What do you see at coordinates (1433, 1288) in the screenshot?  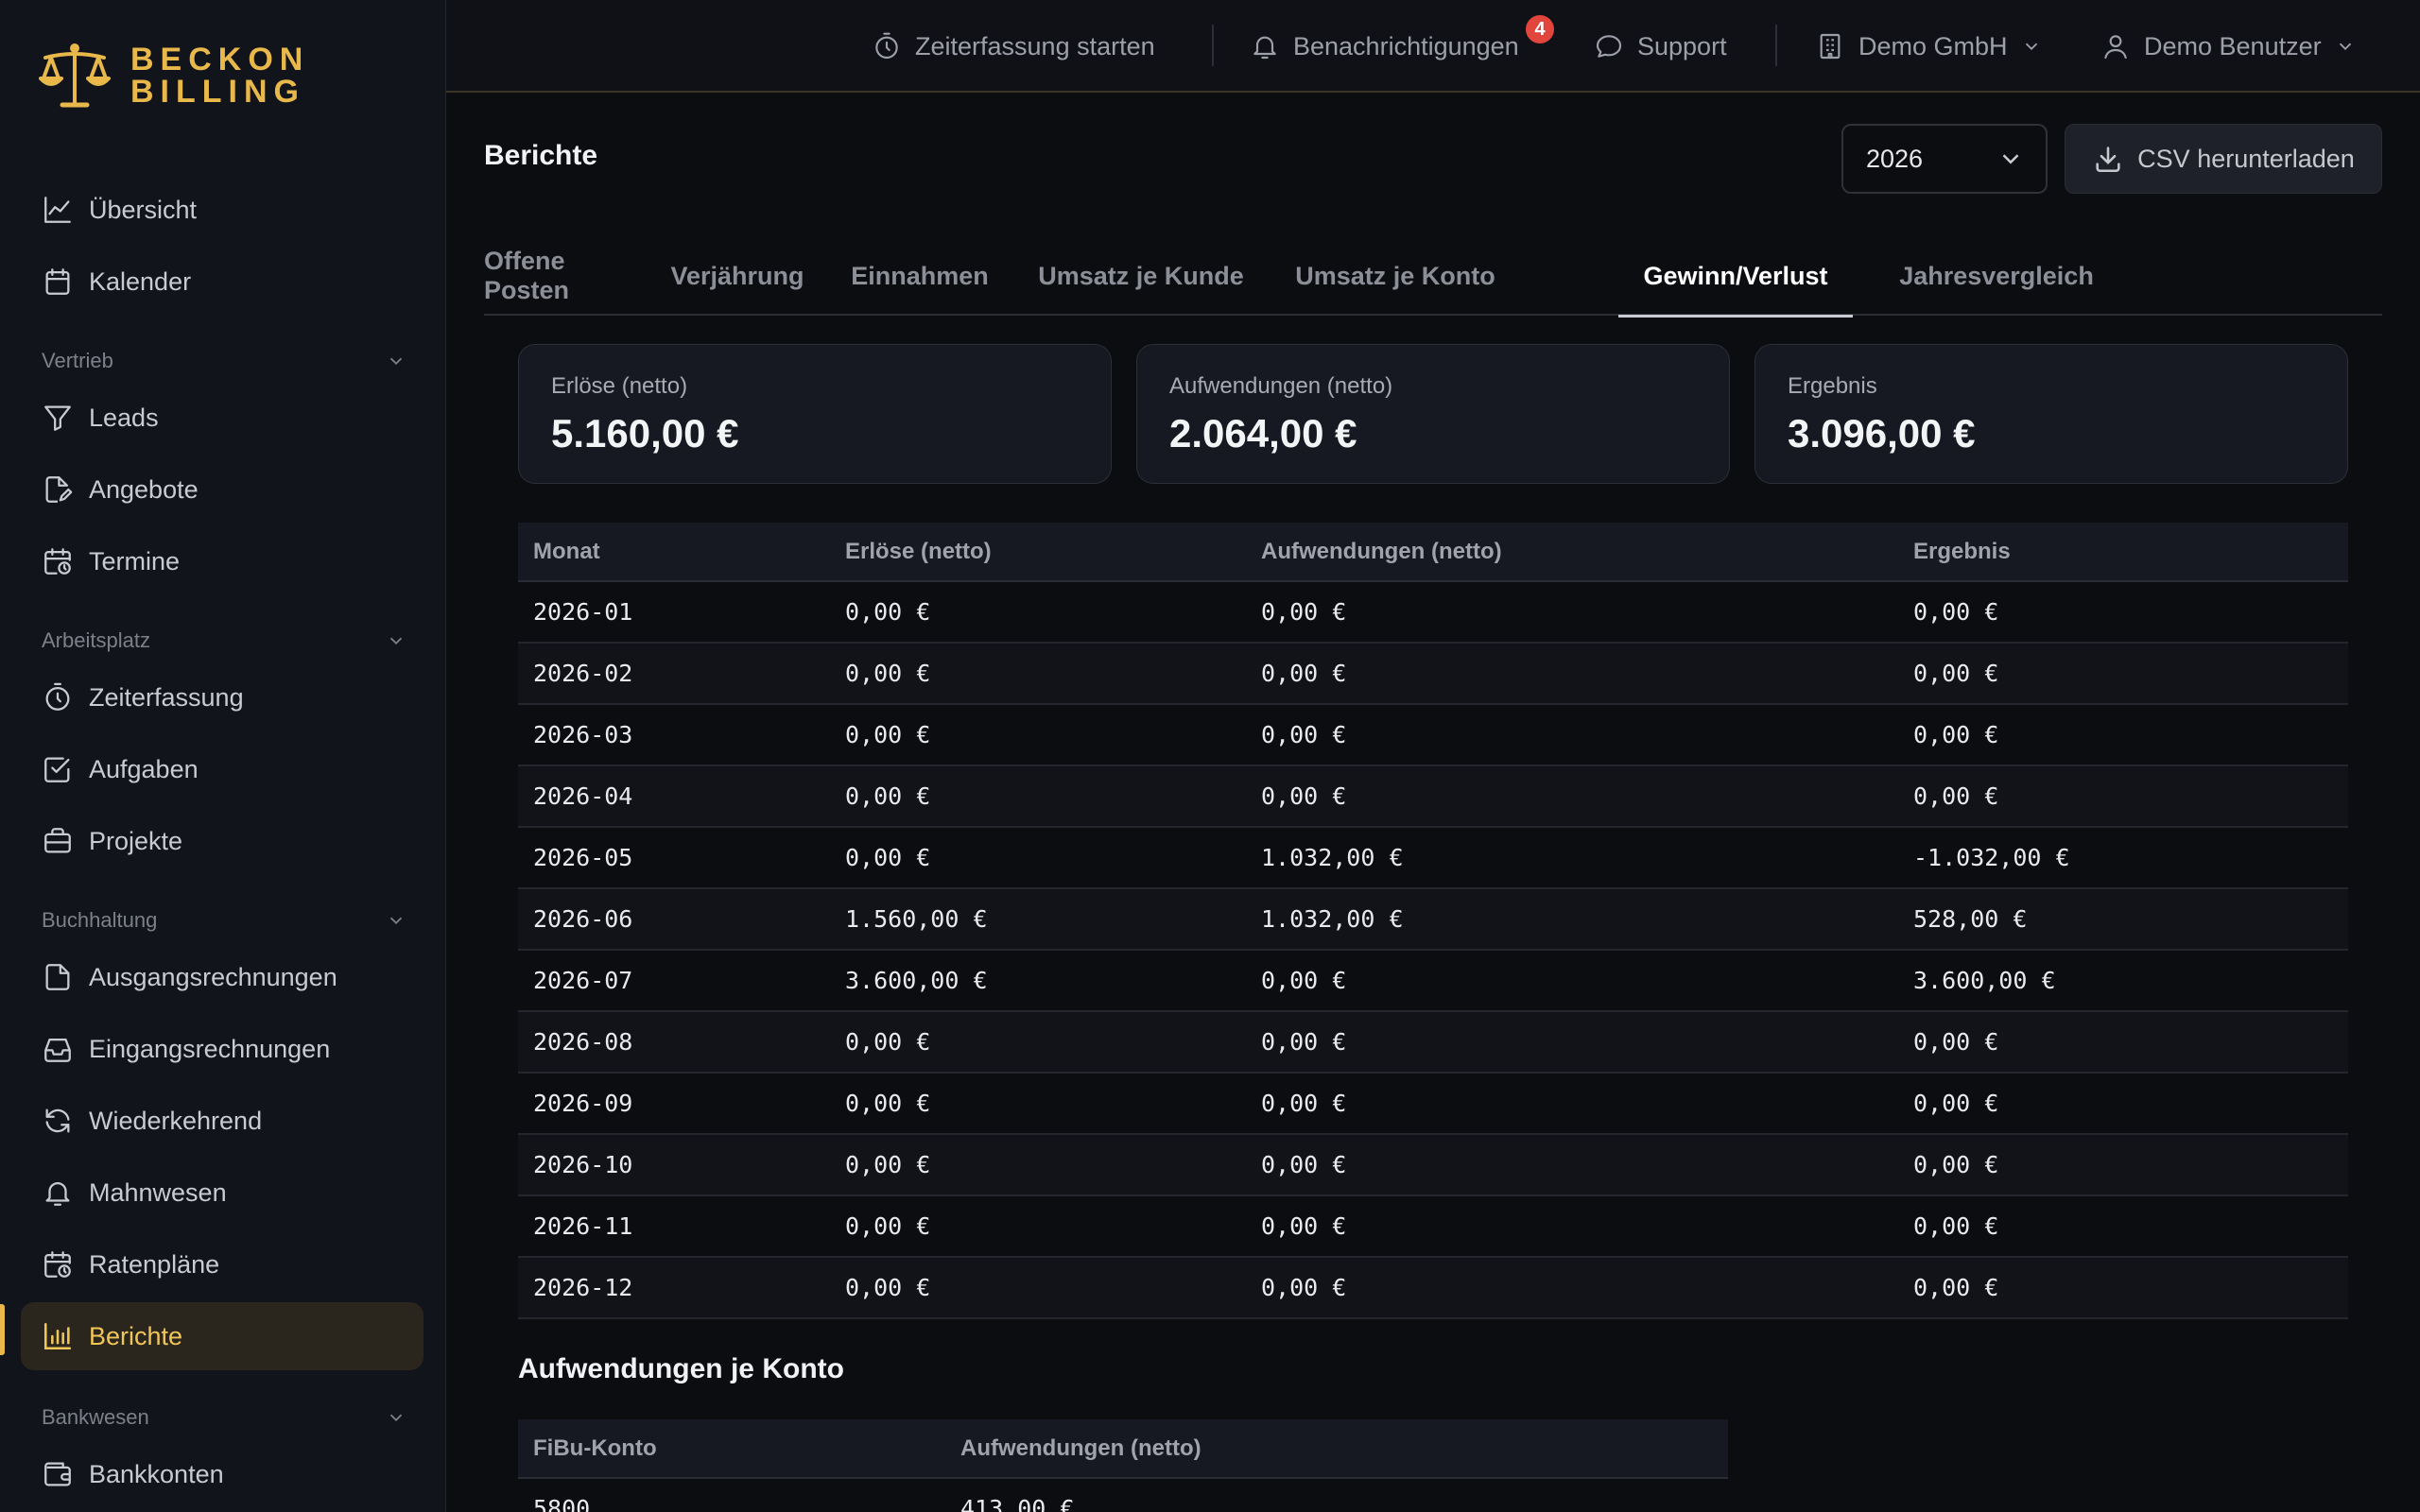 I see `table-row: 2026-12 0,00 €0,00 €0,00 €` at bounding box center [1433, 1288].